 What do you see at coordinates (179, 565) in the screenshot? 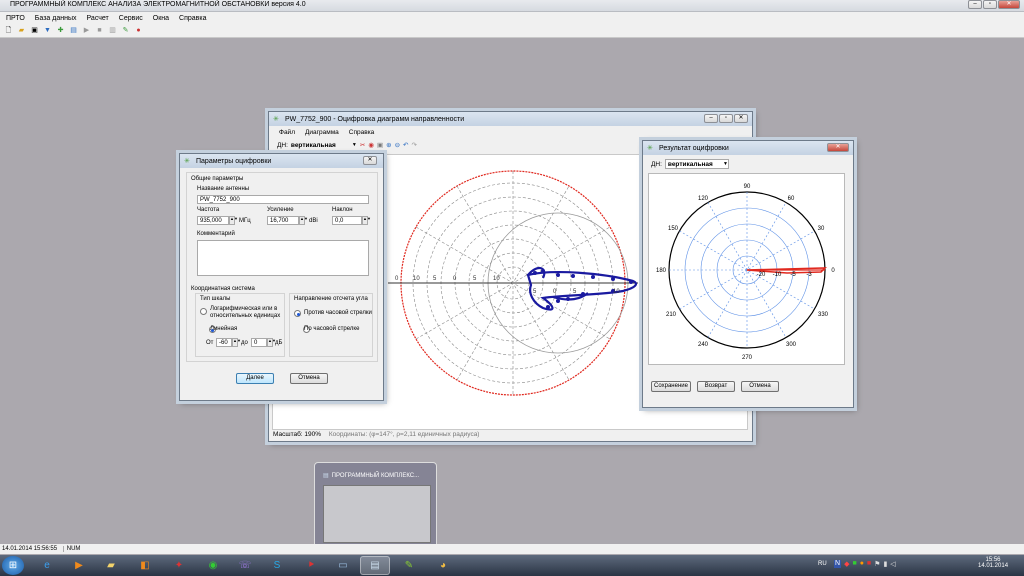
I see `app-icon: ✦` at bounding box center [179, 565].